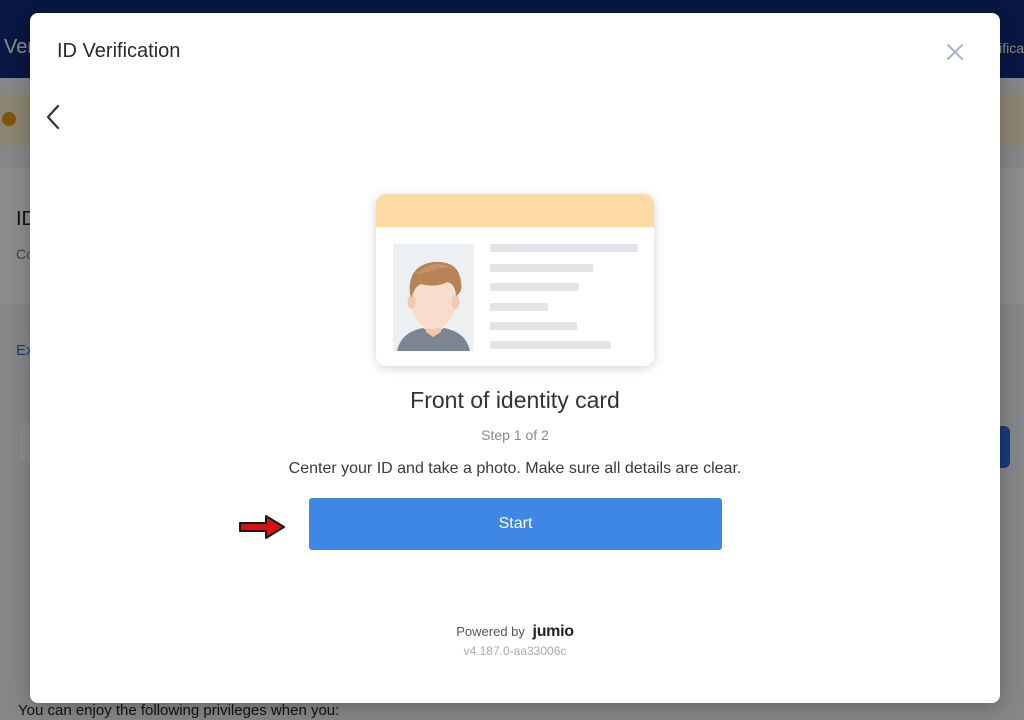 Image resolution: width=1024 pixels, height=720 pixels. What do you see at coordinates (515, 435) in the screenshot?
I see `step-indicator: Step 1 of 2` at bounding box center [515, 435].